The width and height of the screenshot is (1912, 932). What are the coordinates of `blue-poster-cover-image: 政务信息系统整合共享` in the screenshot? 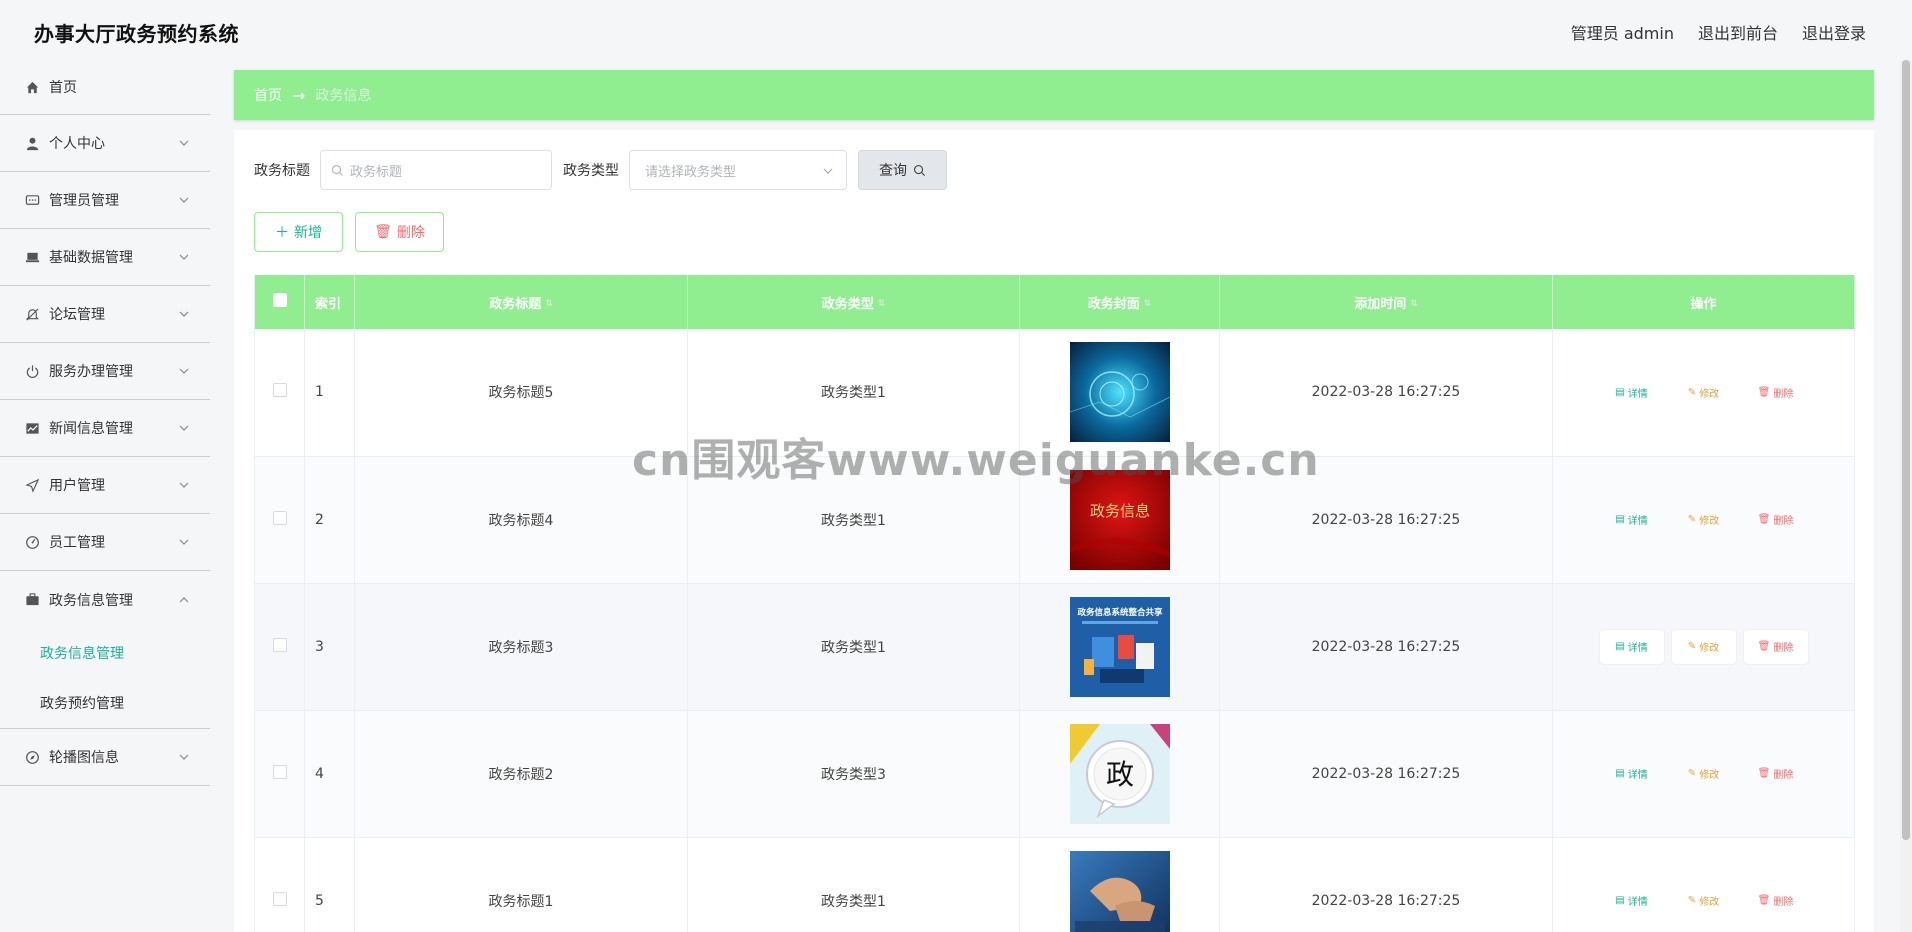 It's located at (1119, 646).